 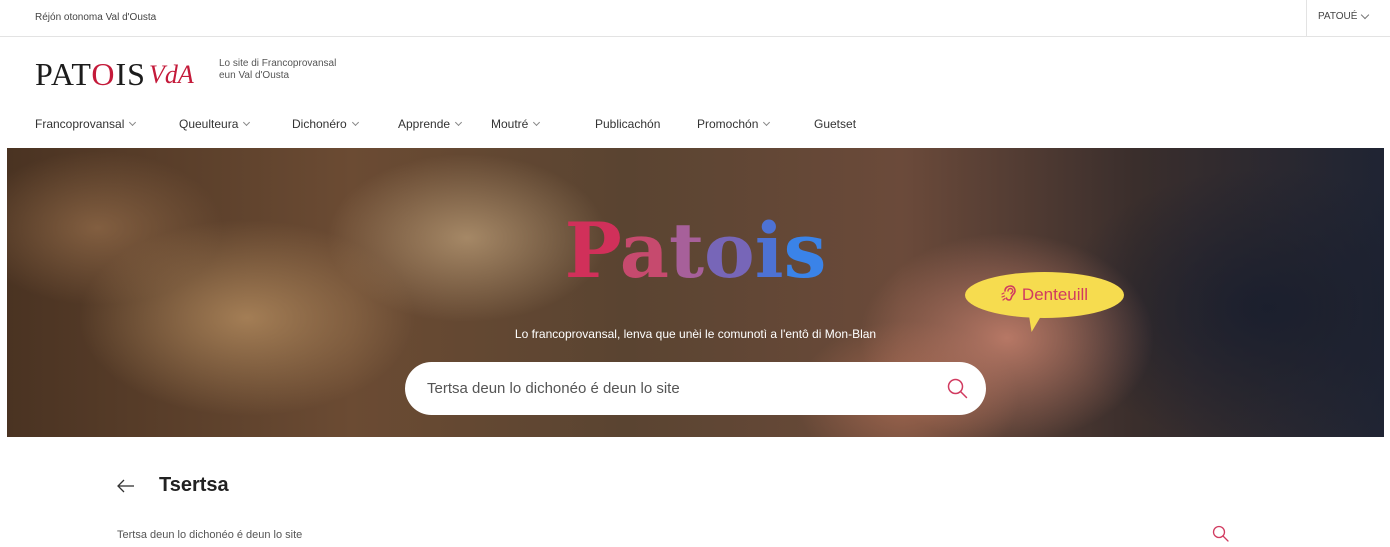 I want to click on nav-item-label: Guetset, so click(x=835, y=124).